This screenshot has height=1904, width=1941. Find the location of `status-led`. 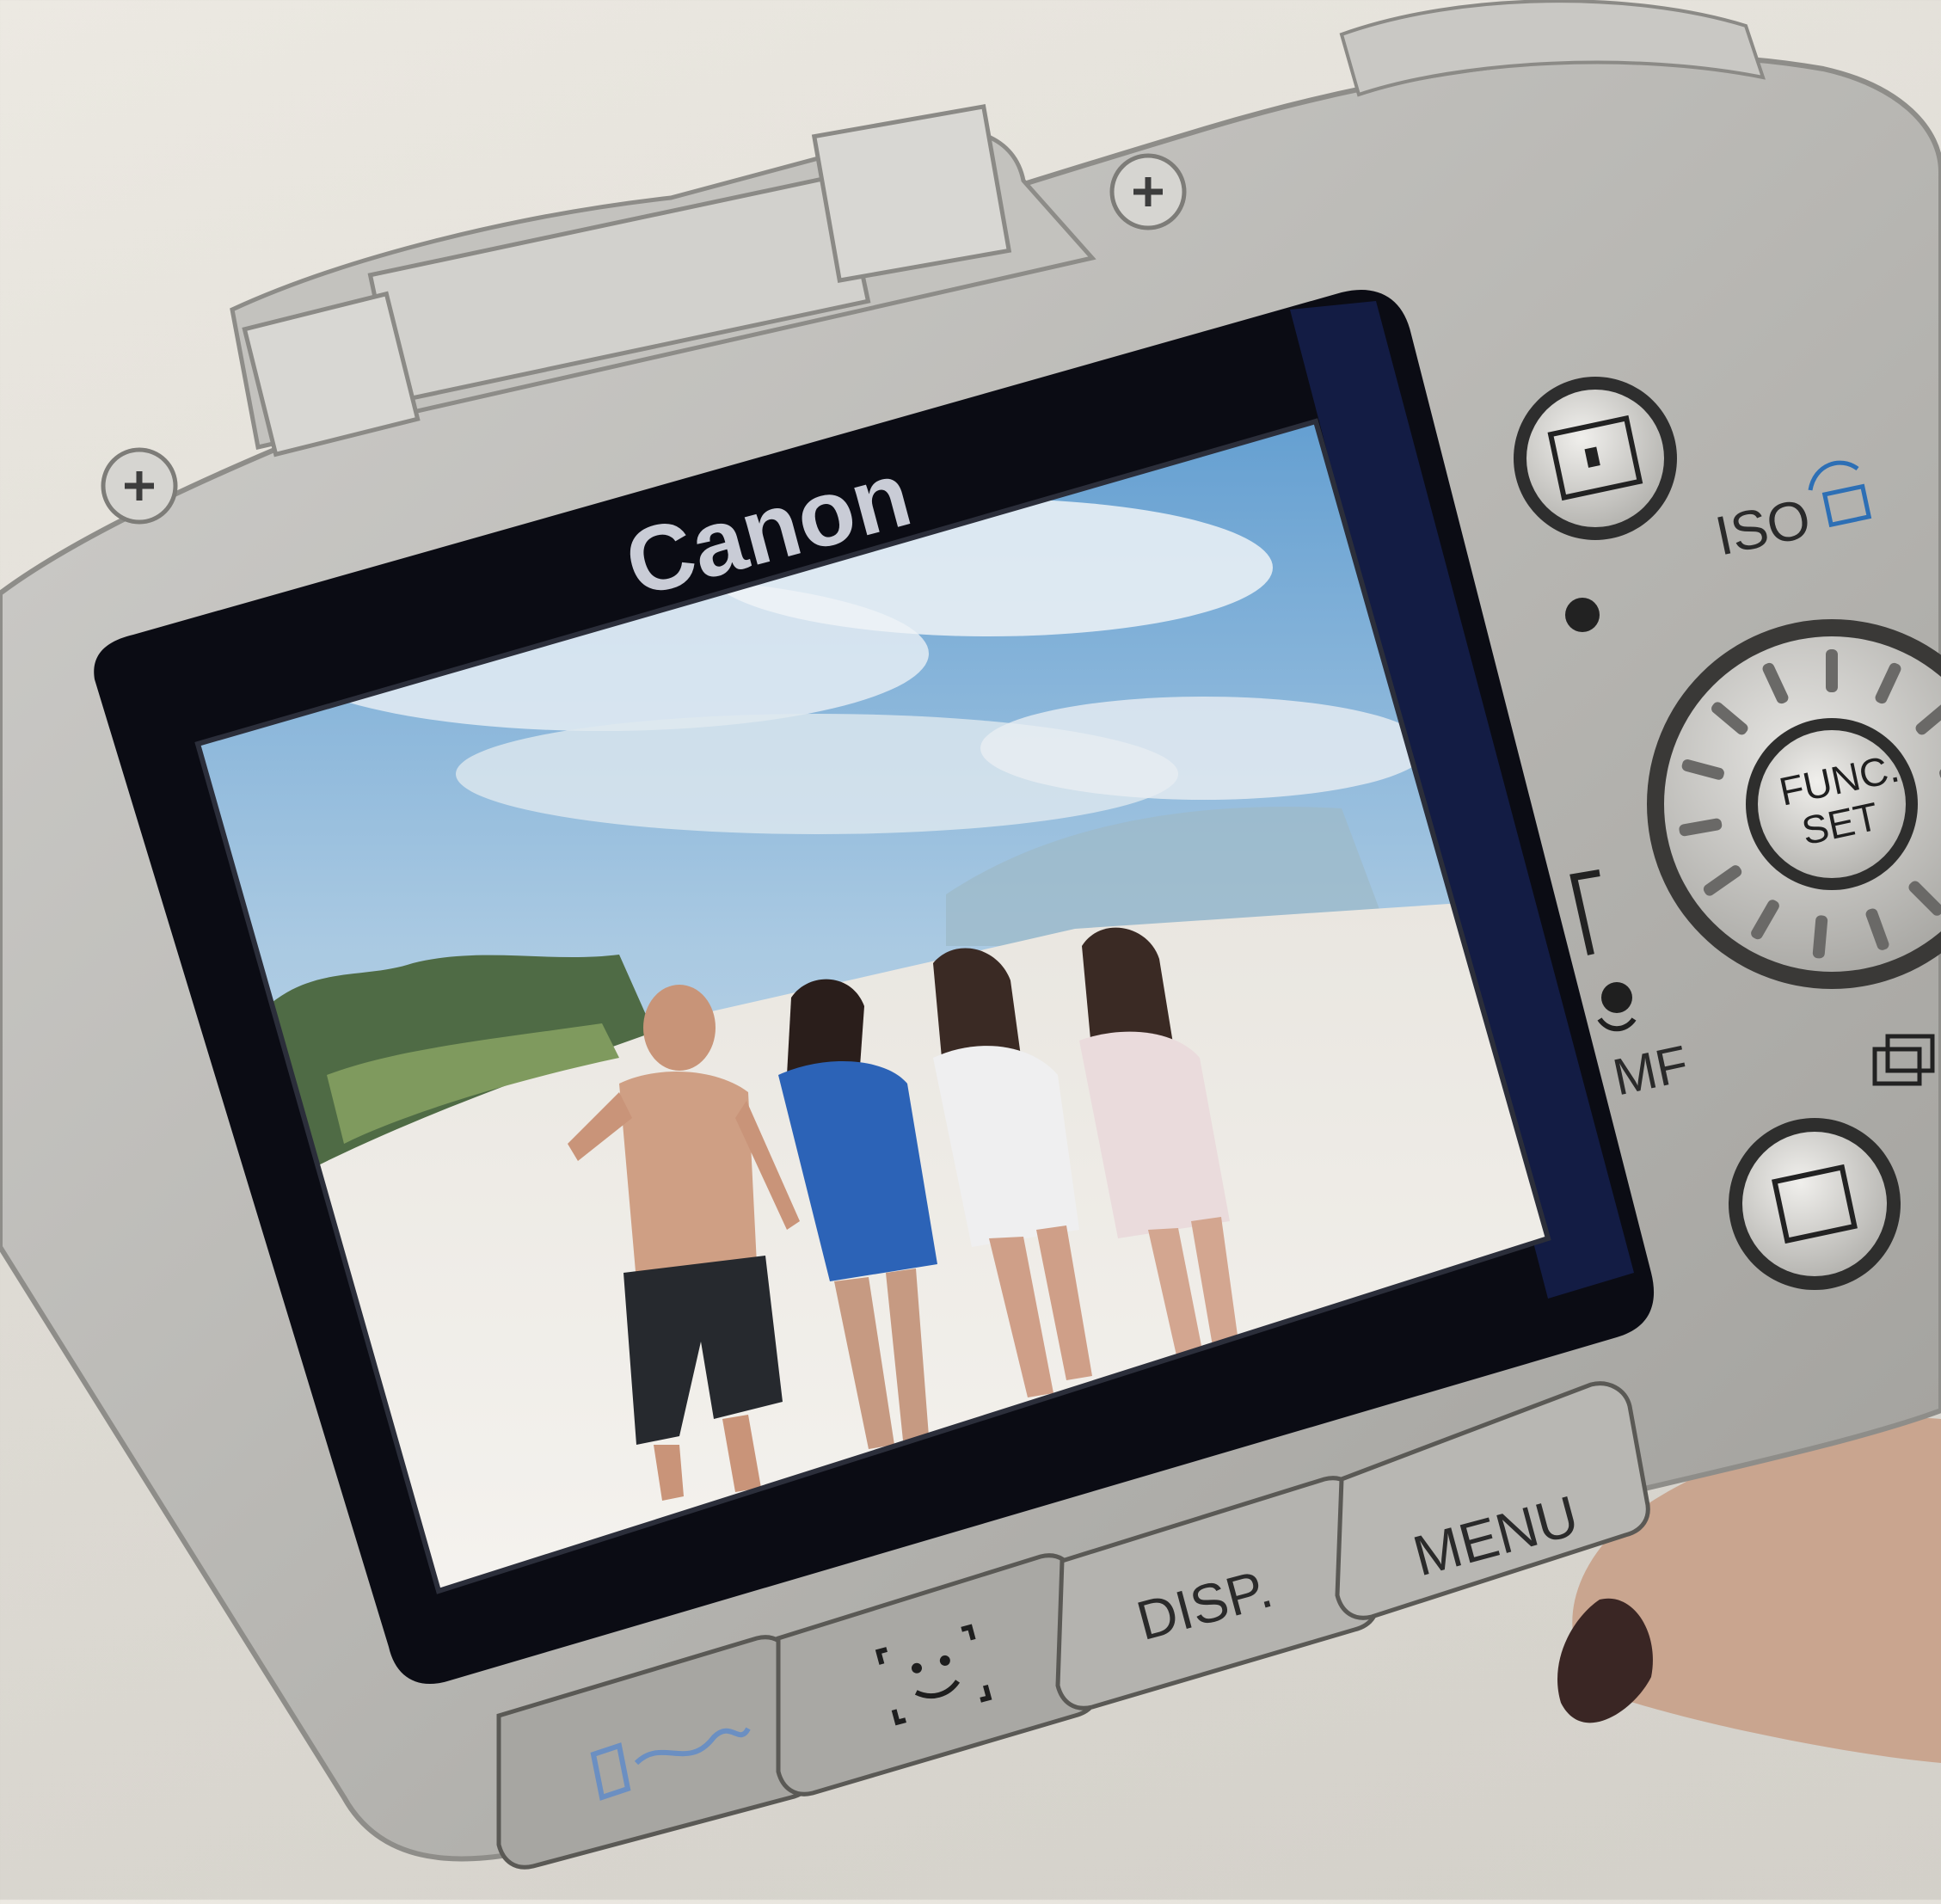

status-led is located at coordinates (1583, 615).